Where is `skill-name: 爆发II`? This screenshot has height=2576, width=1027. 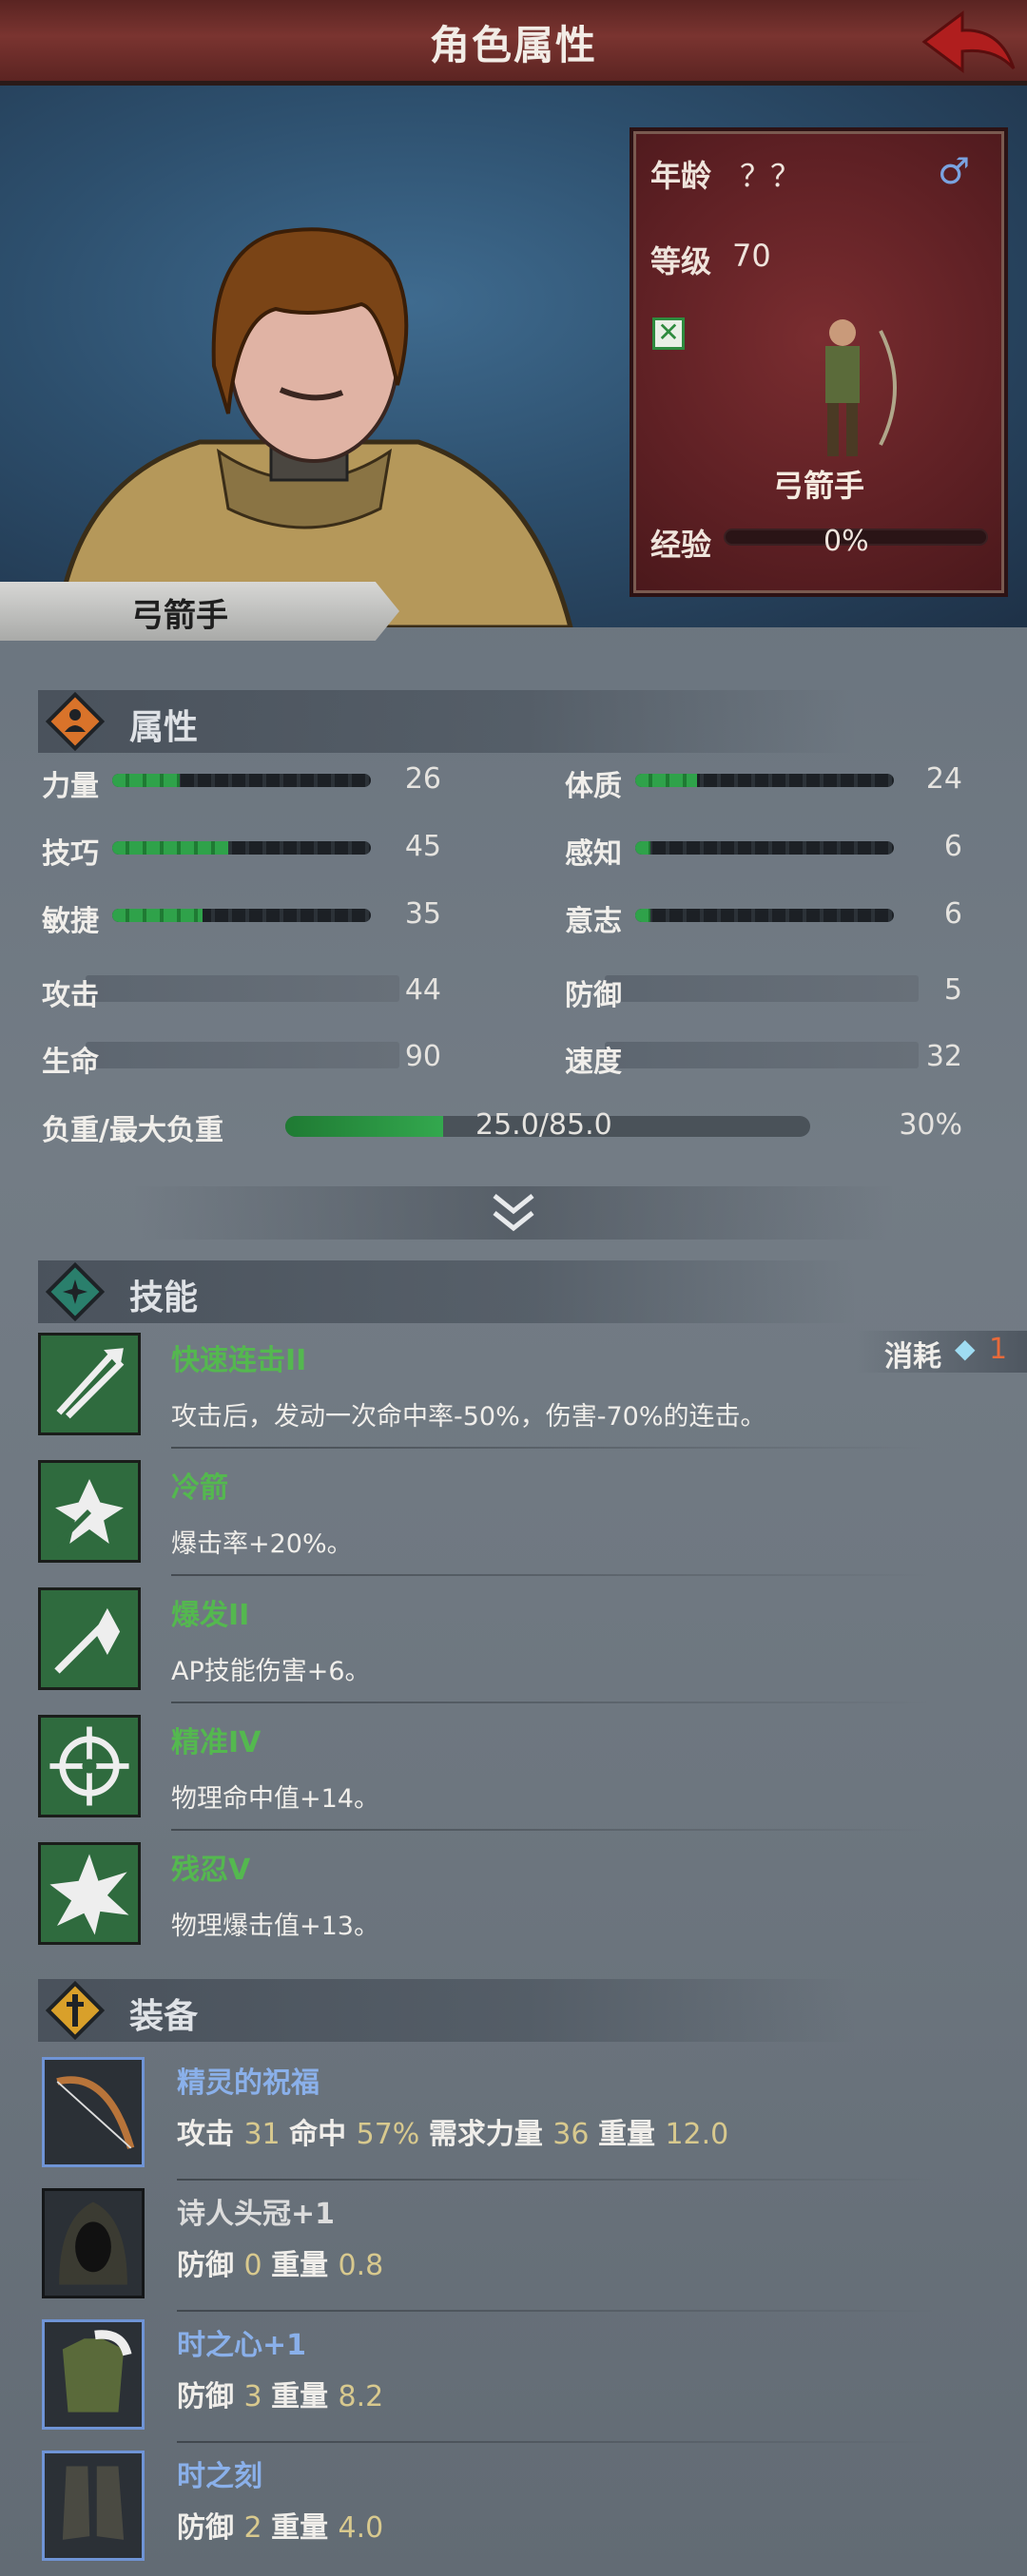 skill-name: 爆发II is located at coordinates (211, 1616).